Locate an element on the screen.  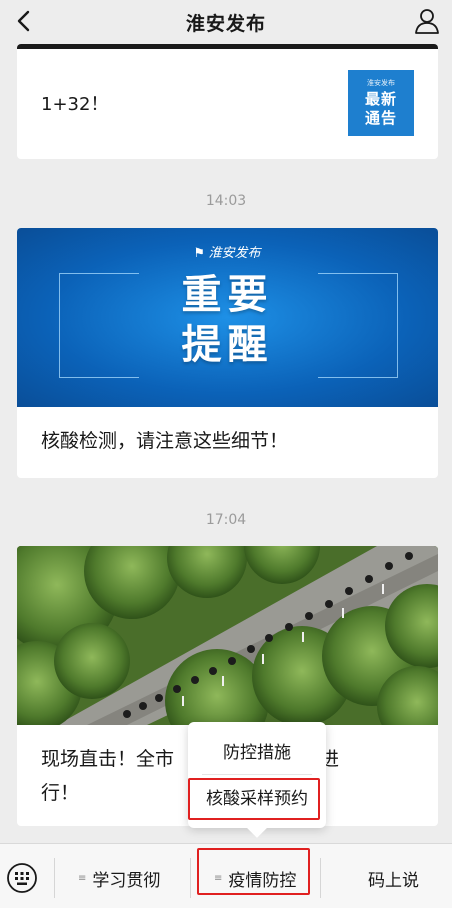
banner-brand: ⚑ 淮安发布 is located at coordinates (227, 251).